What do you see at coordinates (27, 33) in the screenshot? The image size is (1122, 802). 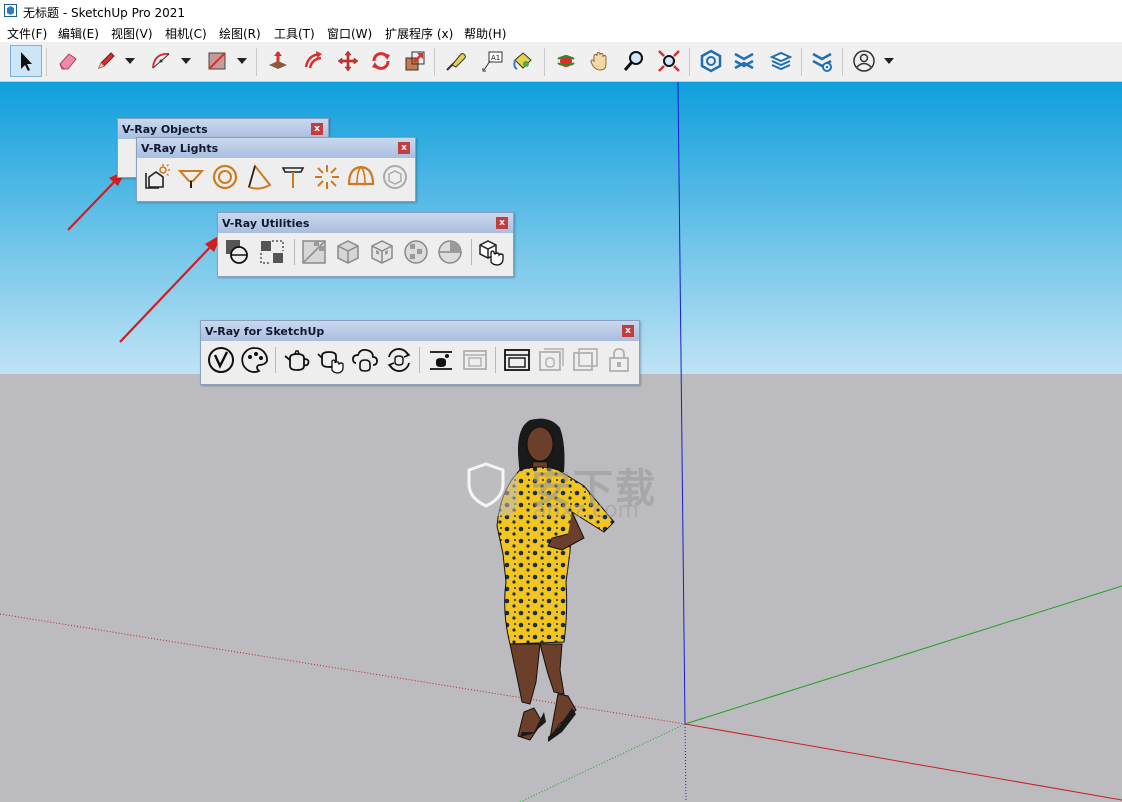 I see `menu-file: 文件(F)` at bounding box center [27, 33].